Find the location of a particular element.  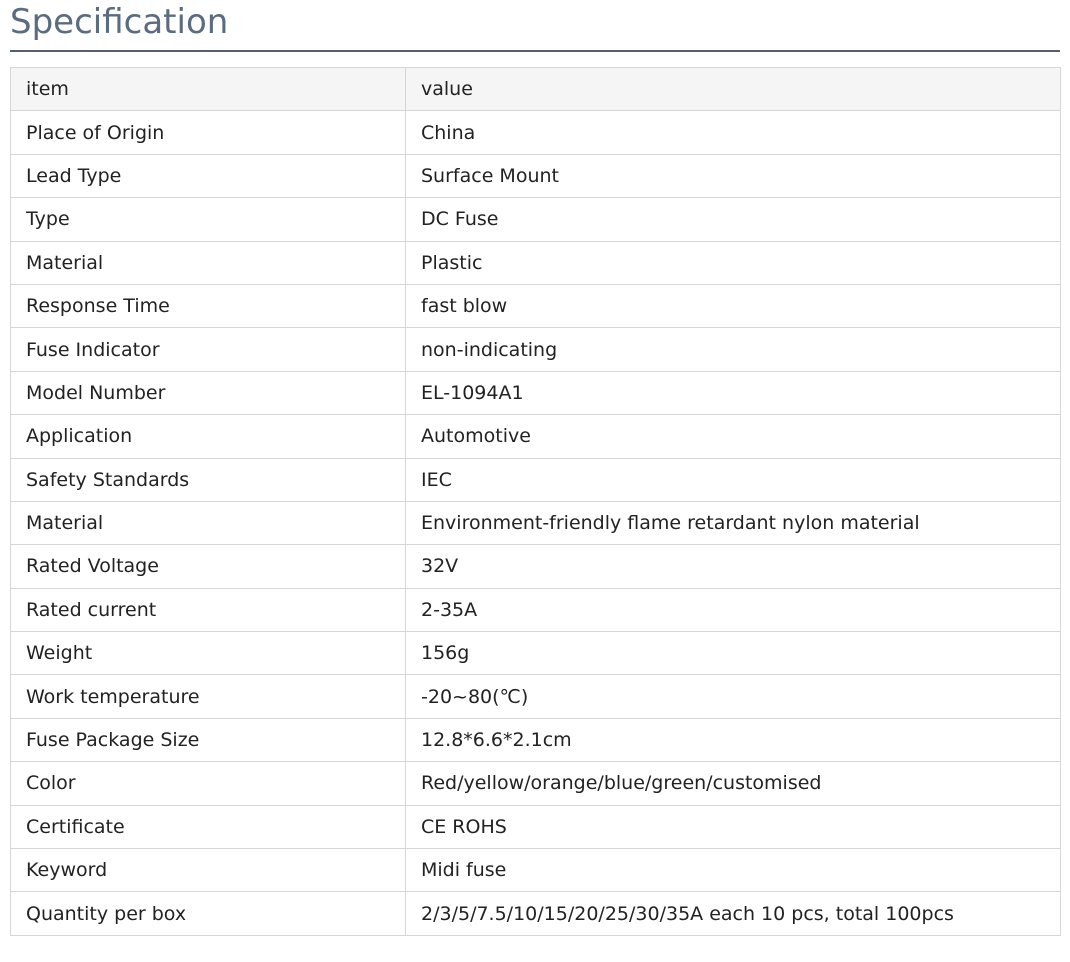

spec-item-cell: Fuse Indicator is located at coordinates (208, 349).